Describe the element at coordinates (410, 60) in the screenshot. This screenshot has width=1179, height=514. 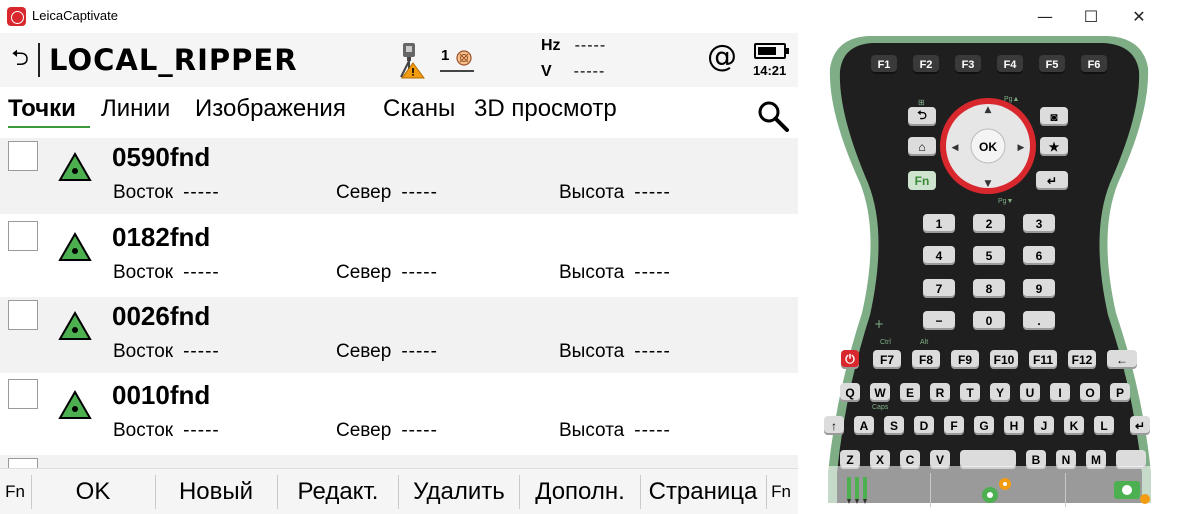
I see `instrument-warning-icon` at that location.